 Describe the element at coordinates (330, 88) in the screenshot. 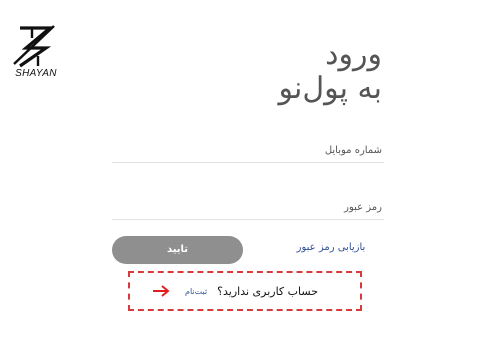

I see `page-title-line-2: به پول‌نو` at that location.